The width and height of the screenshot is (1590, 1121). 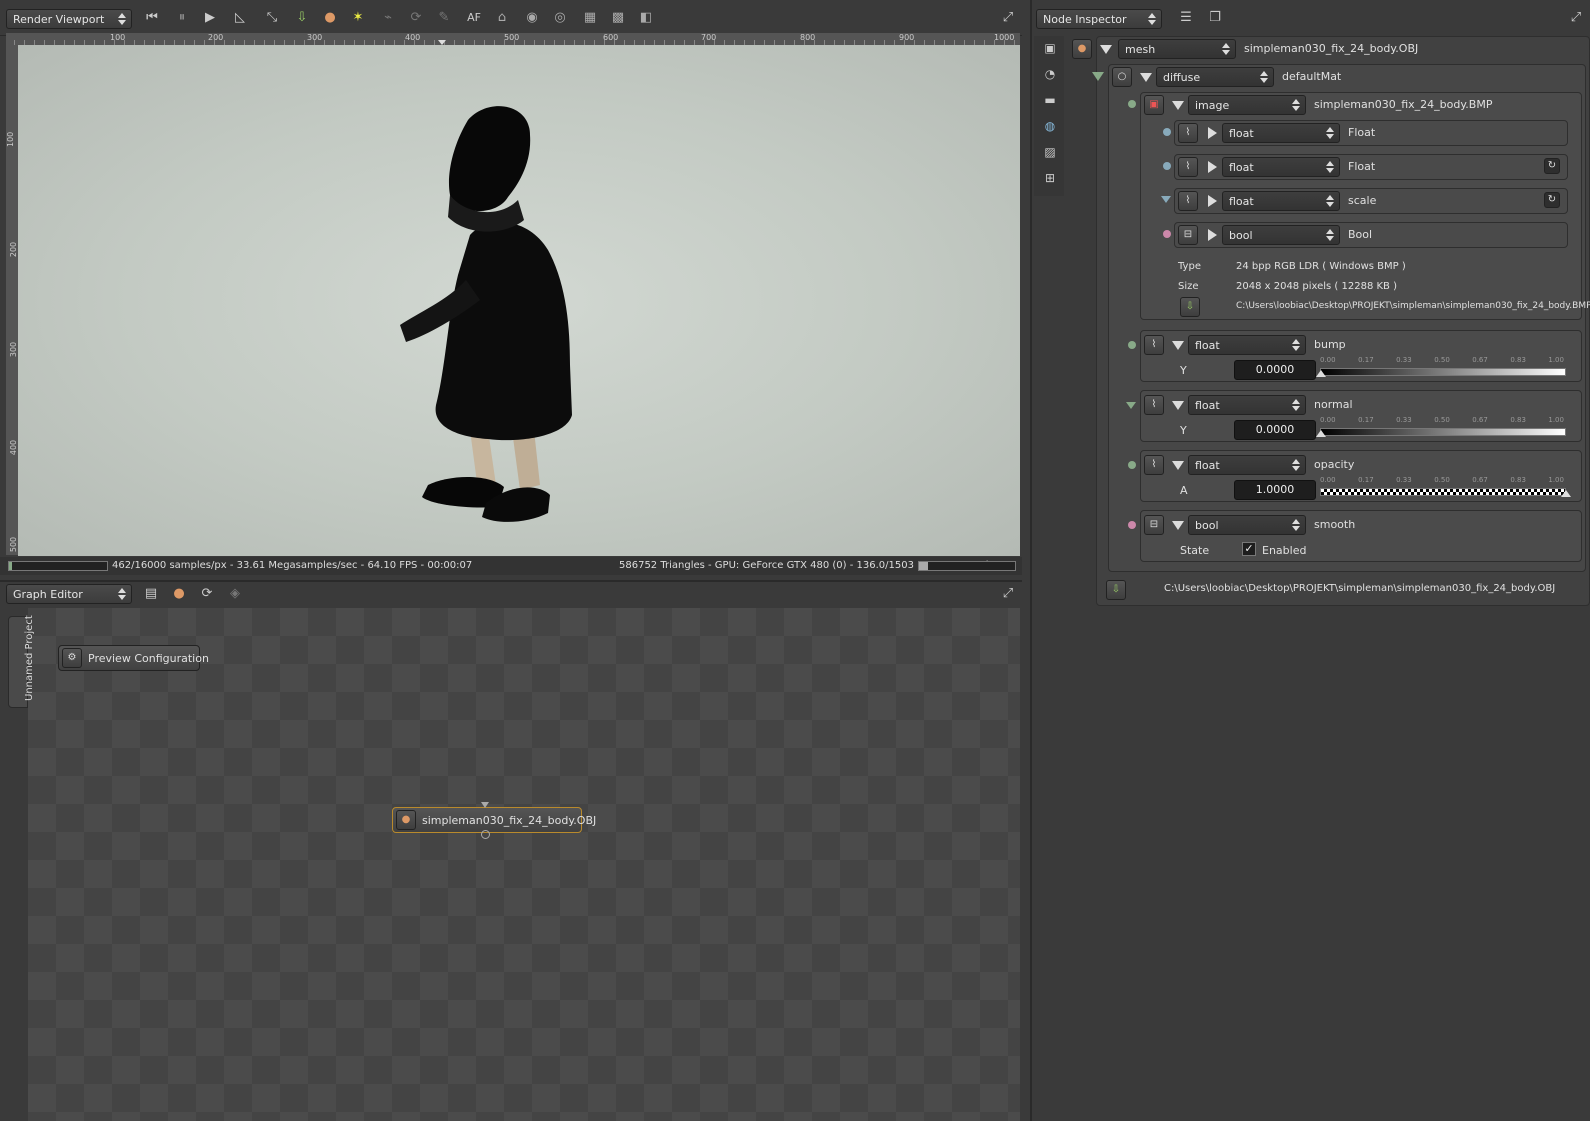 What do you see at coordinates (1132, 104) in the screenshot?
I see `image-pin` at bounding box center [1132, 104].